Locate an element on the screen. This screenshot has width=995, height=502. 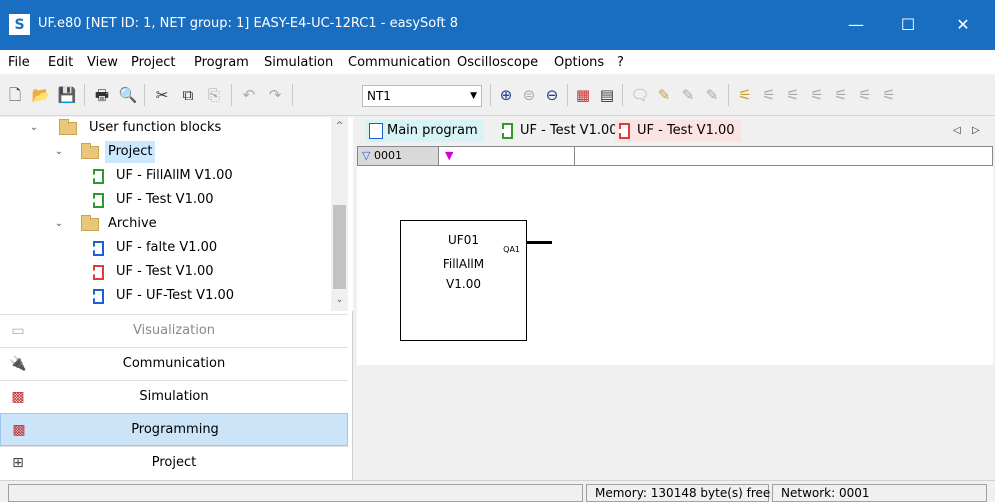
tree-scrollbar: ^ ⌄ is located at coordinates (339, 214).